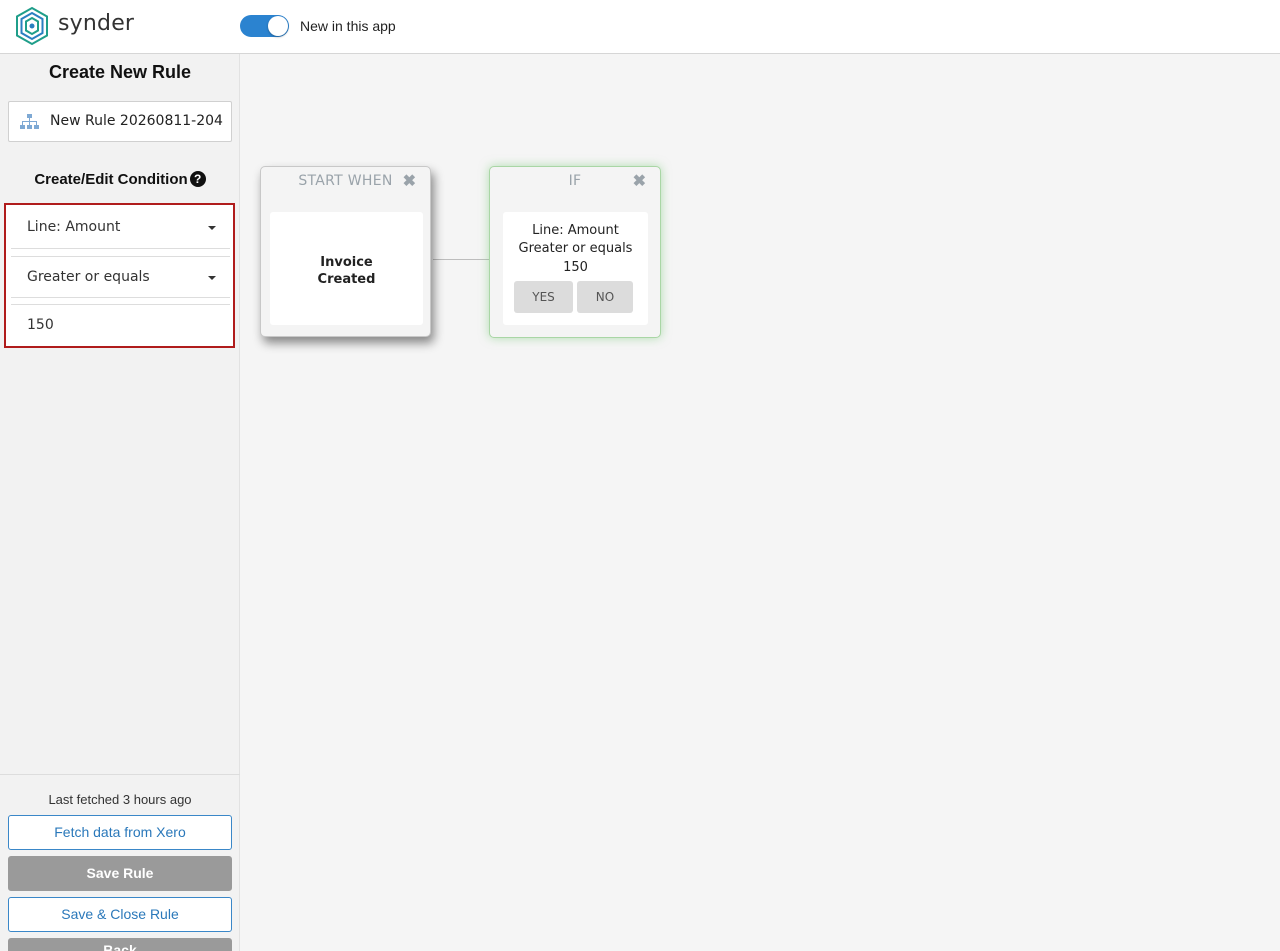 This screenshot has width=1280, height=951. What do you see at coordinates (543, 297) in the screenshot?
I see `yes-branch-button: YES` at bounding box center [543, 297].